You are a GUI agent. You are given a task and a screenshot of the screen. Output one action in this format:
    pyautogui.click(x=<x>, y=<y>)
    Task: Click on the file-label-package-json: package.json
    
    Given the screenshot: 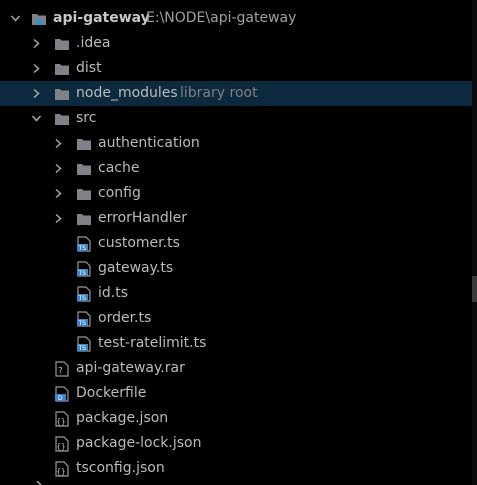 What is the action you would take?
    pyautogui.click(x=122, y=418)
    